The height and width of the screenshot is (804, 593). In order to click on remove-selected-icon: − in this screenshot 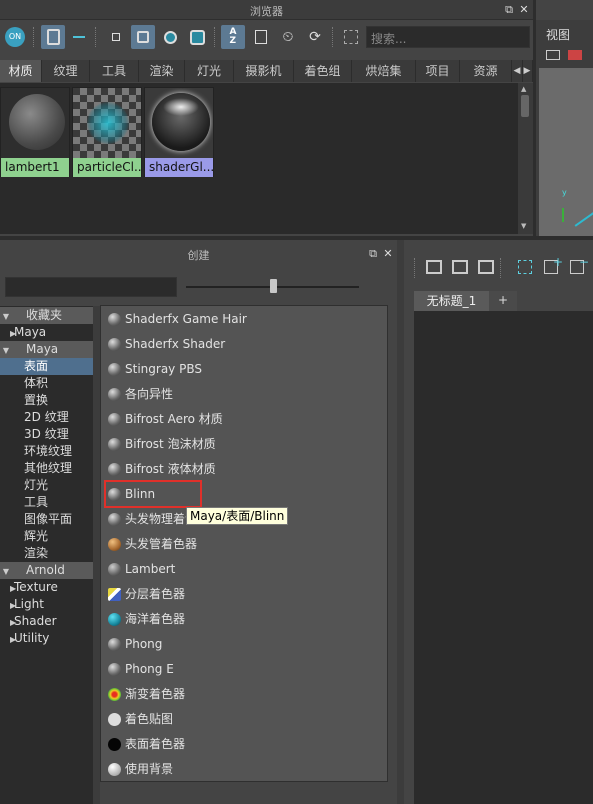, I will do `click(579, 264)`.